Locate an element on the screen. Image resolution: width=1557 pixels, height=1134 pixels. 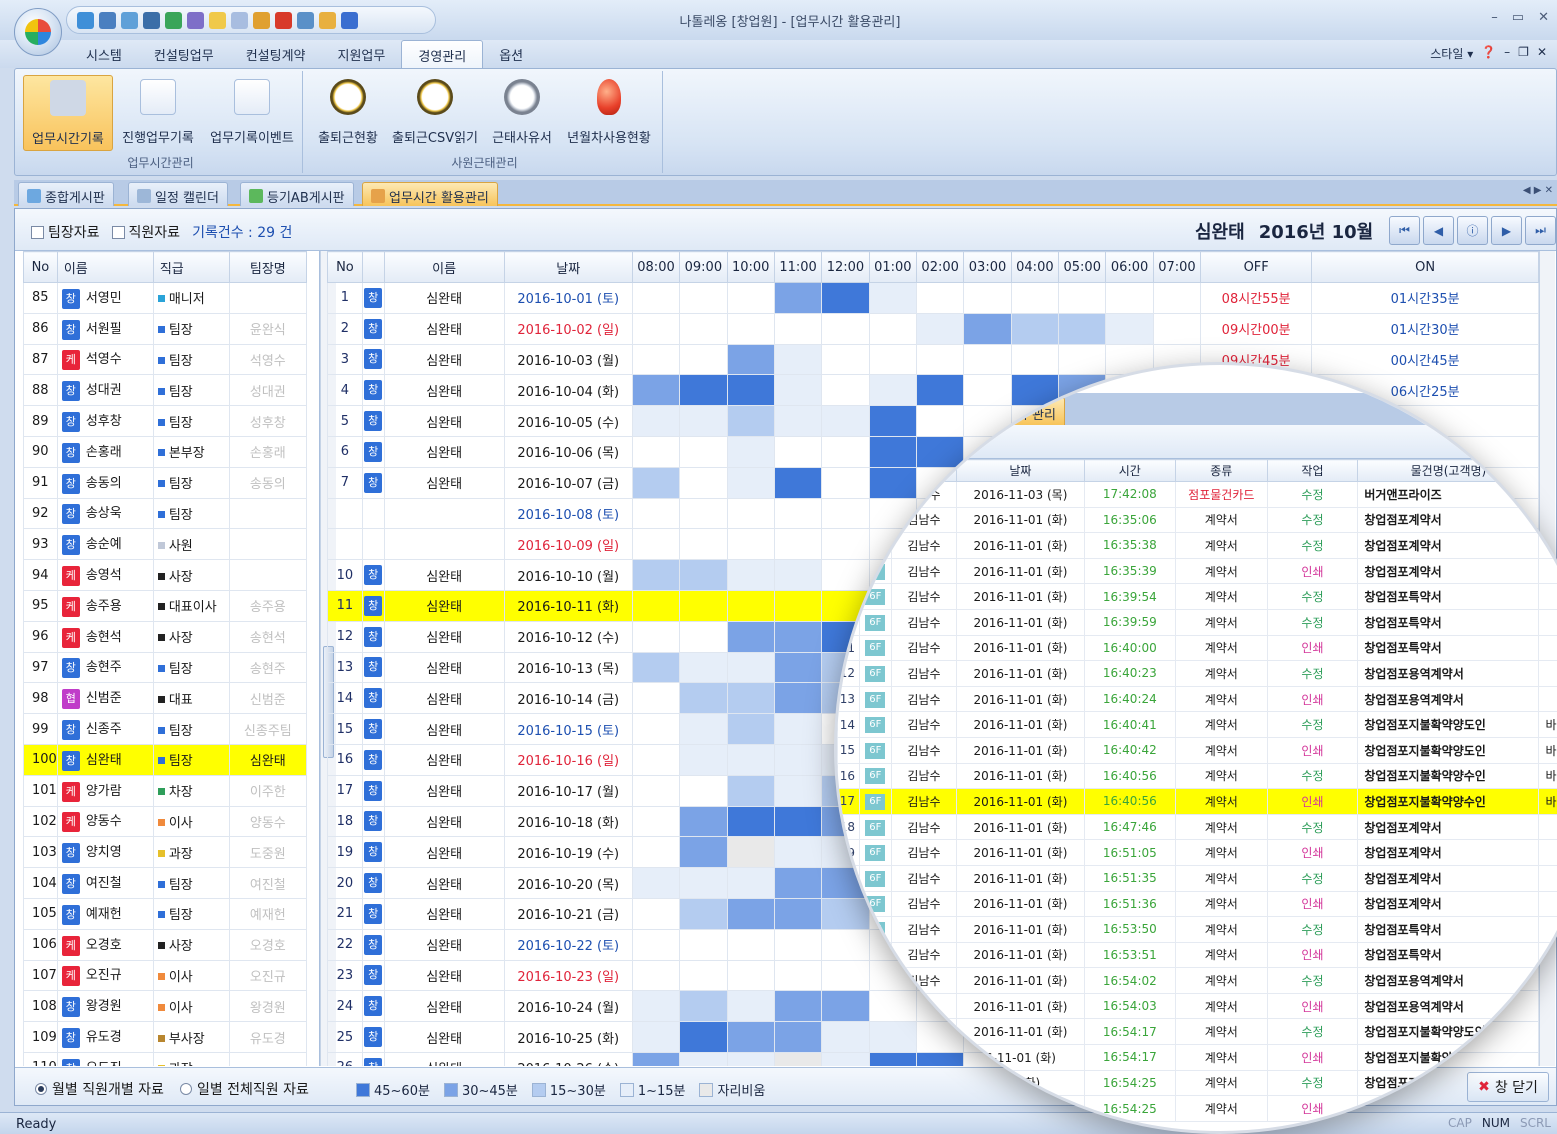
column-header: ON is located at coordinates (1425, 267).